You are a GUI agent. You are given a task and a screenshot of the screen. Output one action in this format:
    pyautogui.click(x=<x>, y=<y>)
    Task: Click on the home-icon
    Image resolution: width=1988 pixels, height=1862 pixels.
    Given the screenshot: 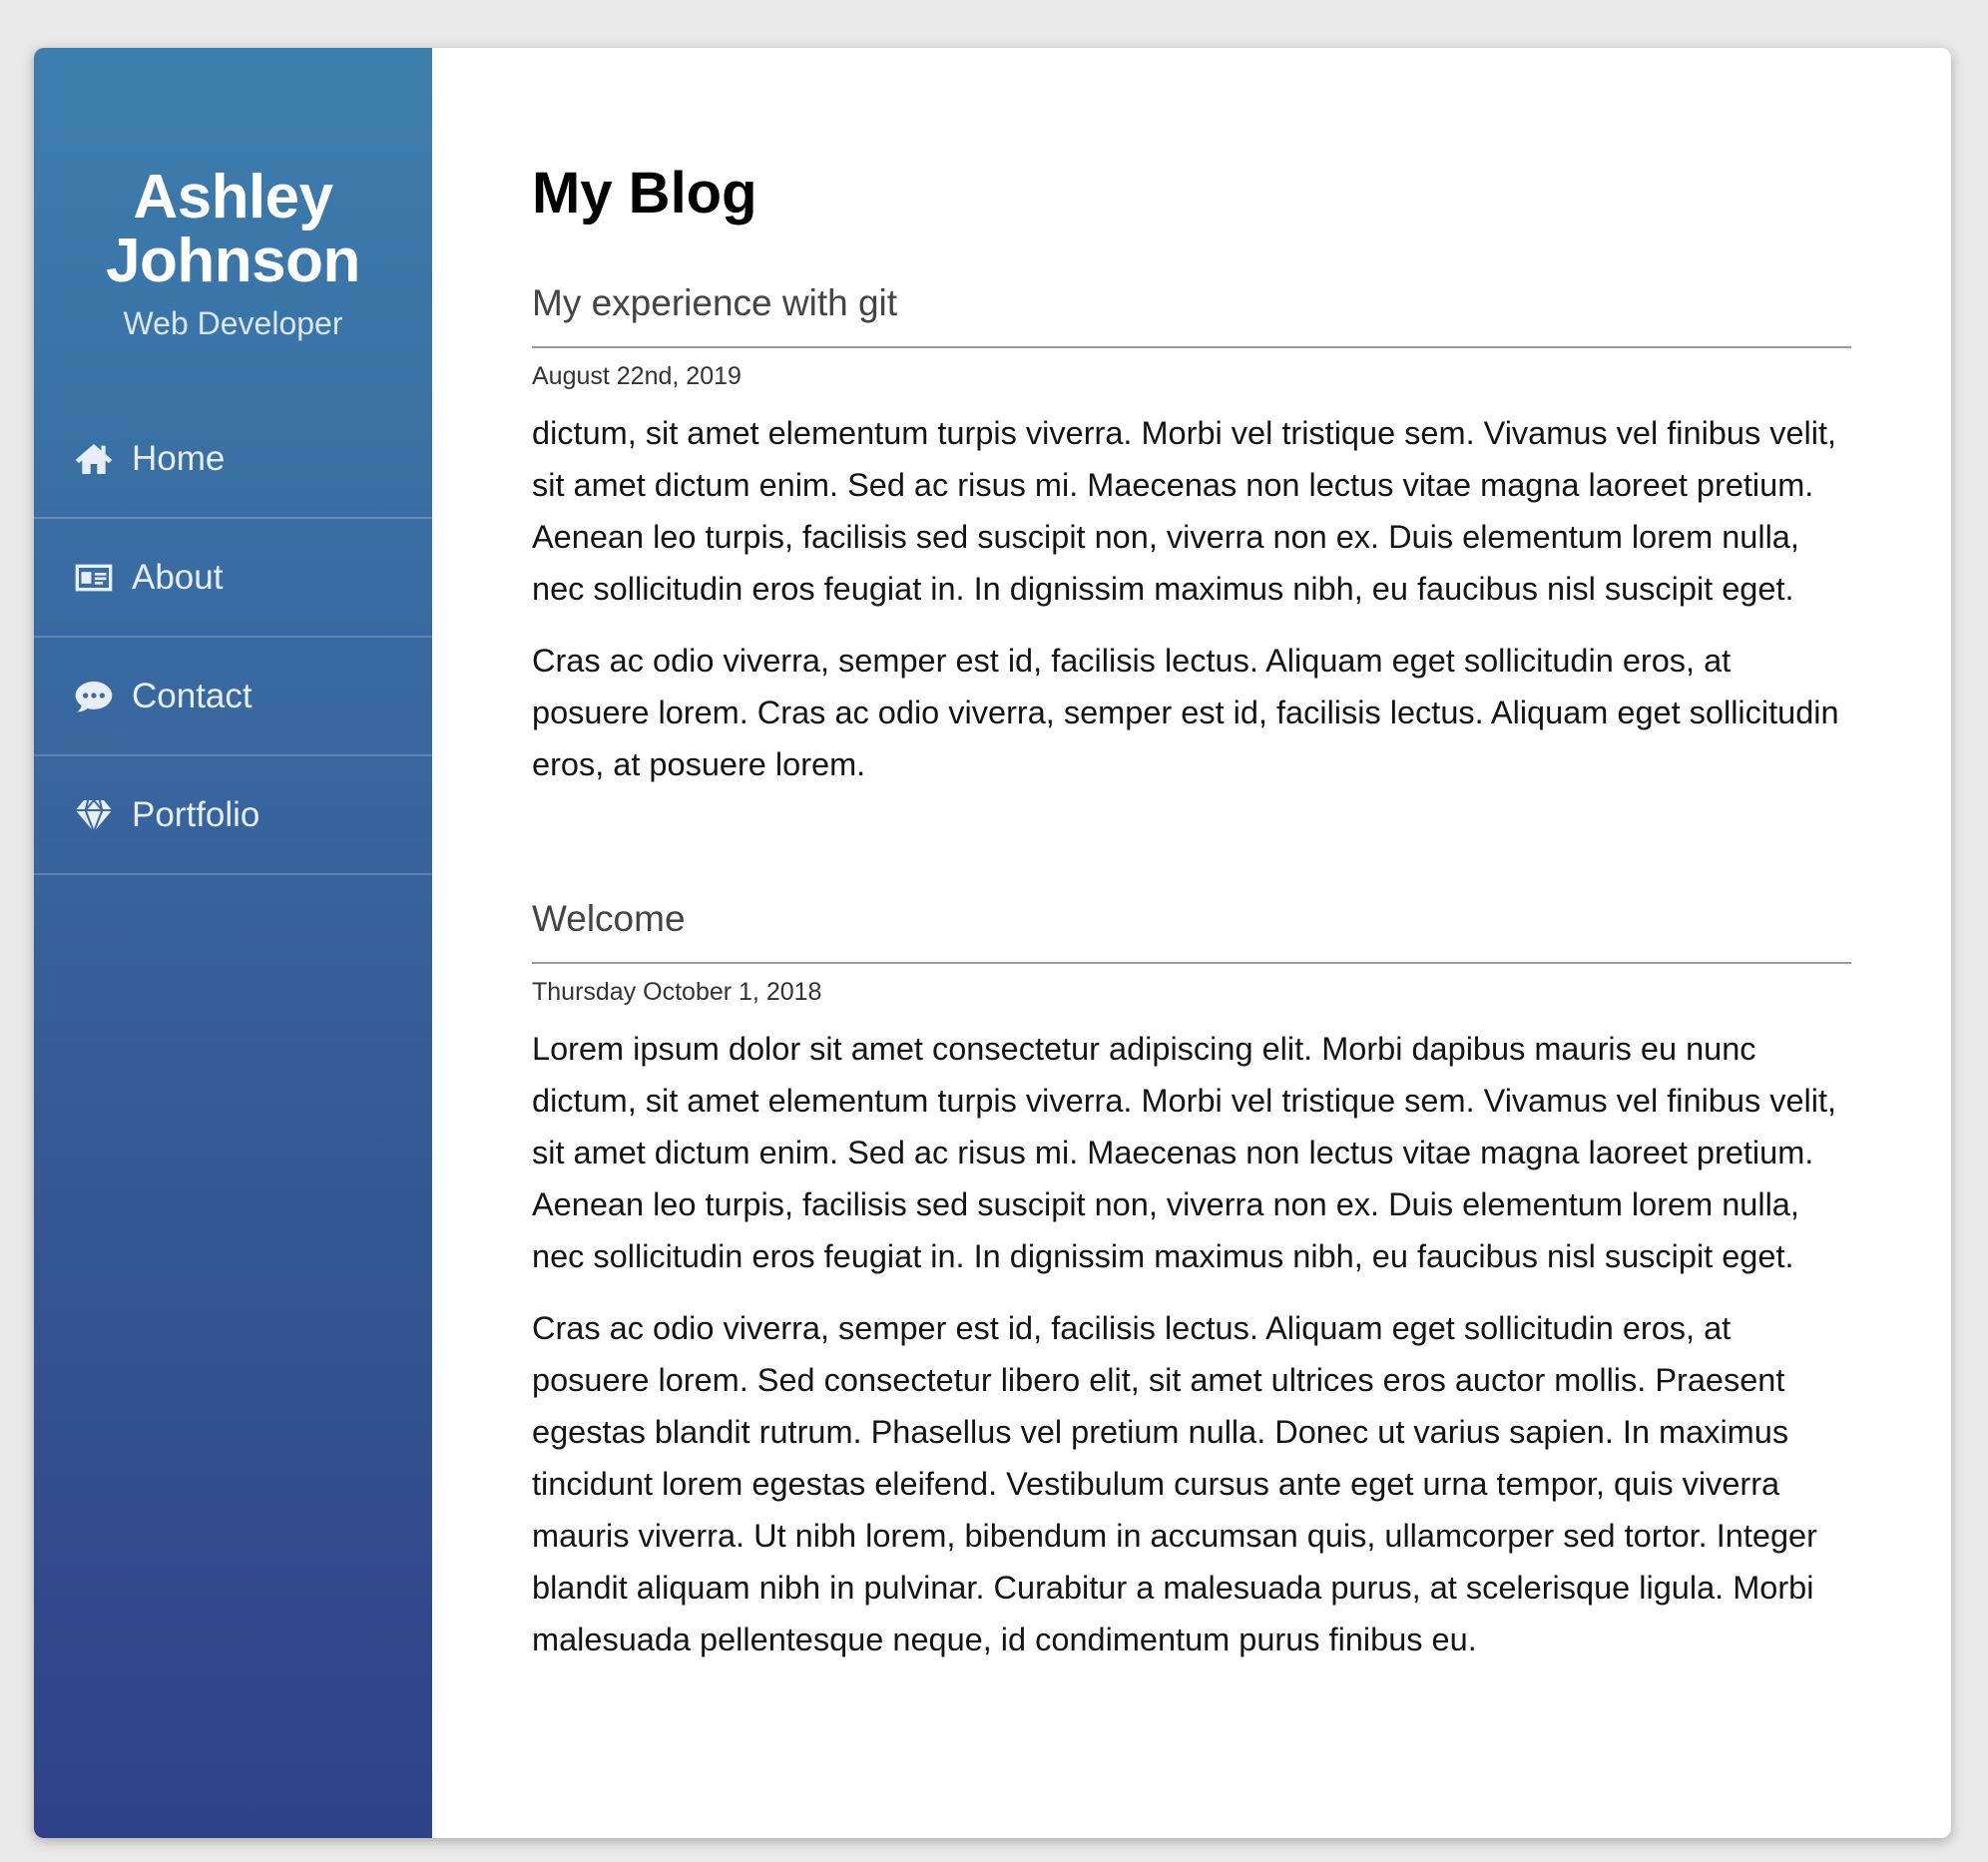 What is the action you would take?
    pyautogui.click(x=94, y=459)
    